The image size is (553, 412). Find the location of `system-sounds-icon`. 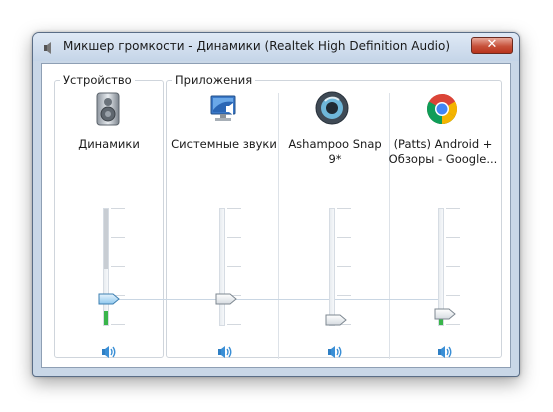

system-sounds-icon is located at coordinates (224, 109).